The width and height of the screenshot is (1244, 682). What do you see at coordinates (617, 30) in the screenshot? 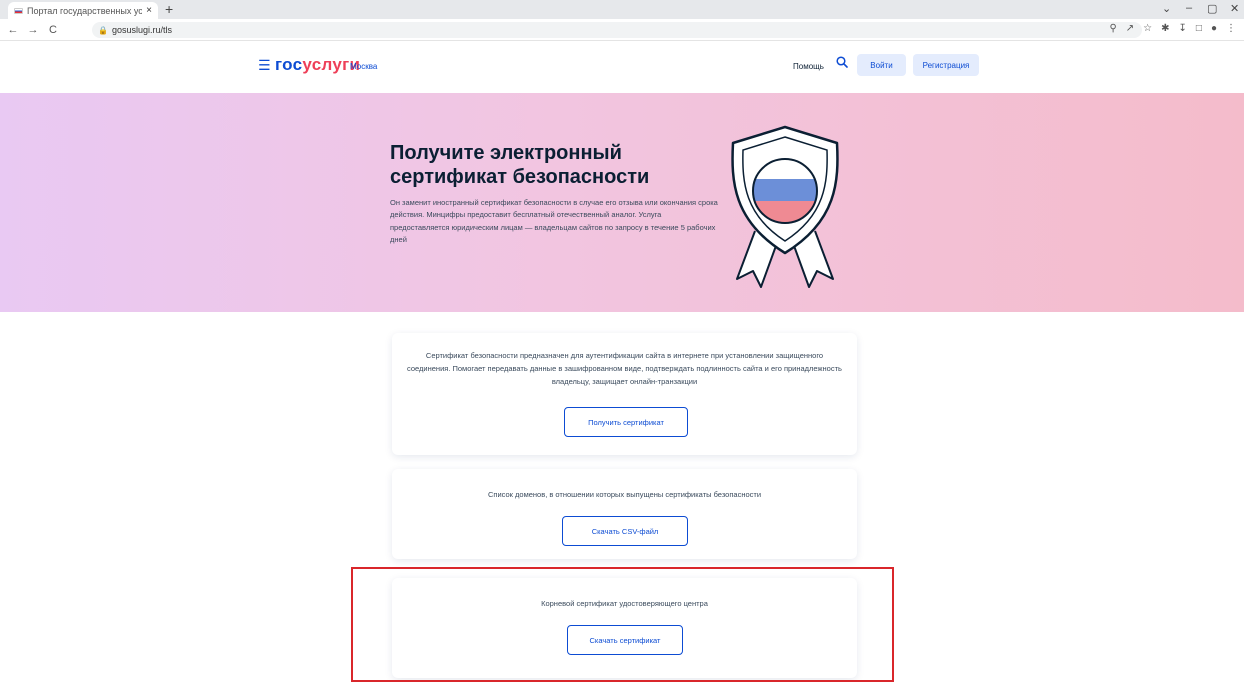
I see `address-bar: 🔒 gosuslugi.ru/tls` at bounding box center [617, 30].